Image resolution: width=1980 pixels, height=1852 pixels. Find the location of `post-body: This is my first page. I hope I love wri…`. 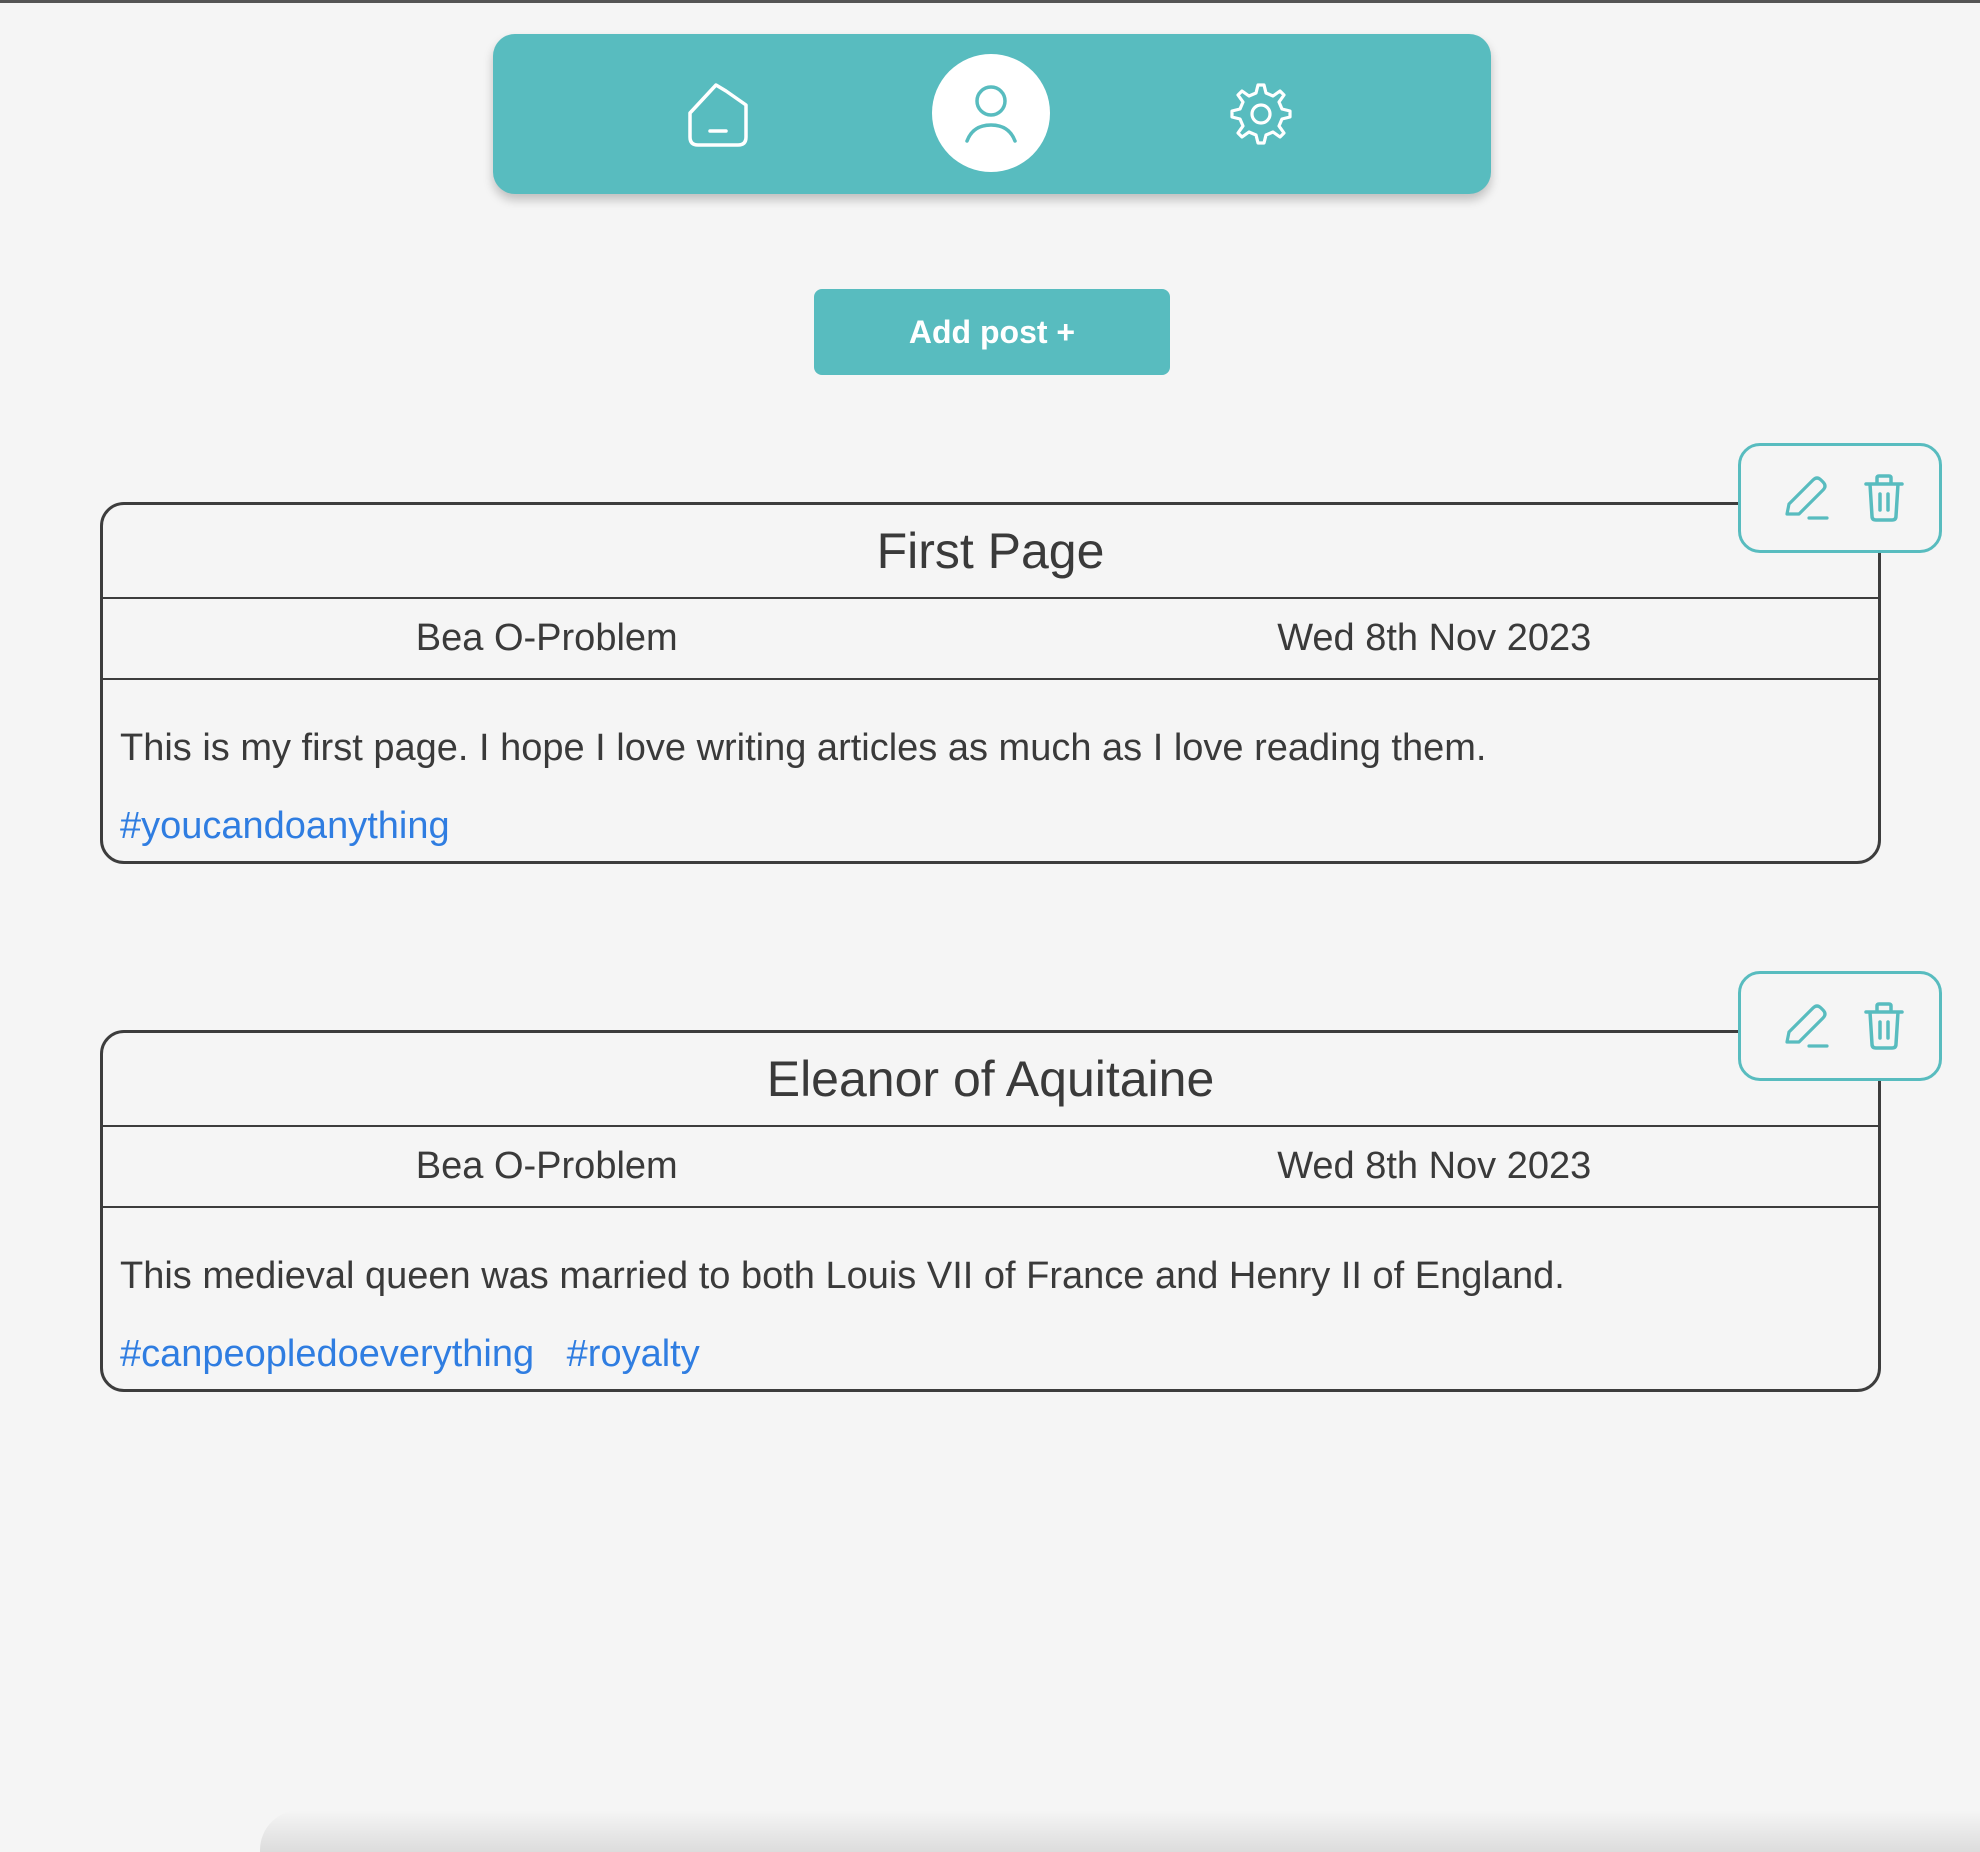

post-body: This is my first page. I hope I love wri… is located at coordinates (803, 748).